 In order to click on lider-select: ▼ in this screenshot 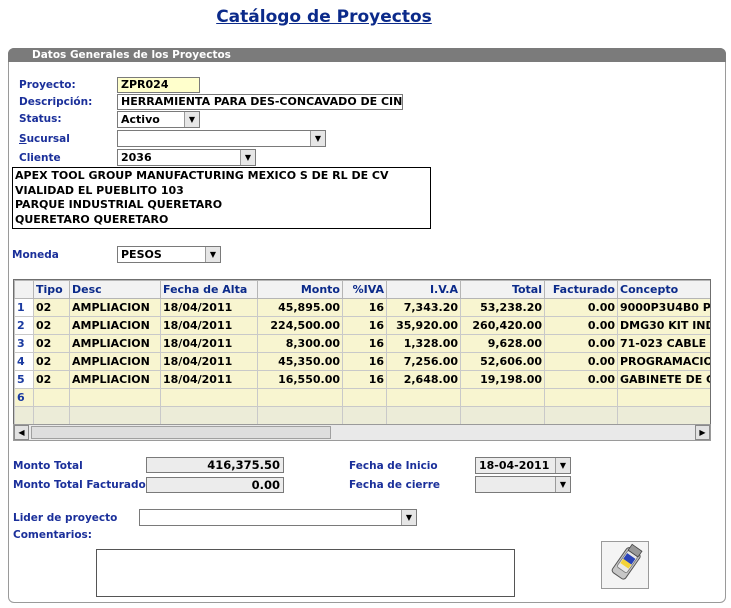, I will do `click(278, 517)`.